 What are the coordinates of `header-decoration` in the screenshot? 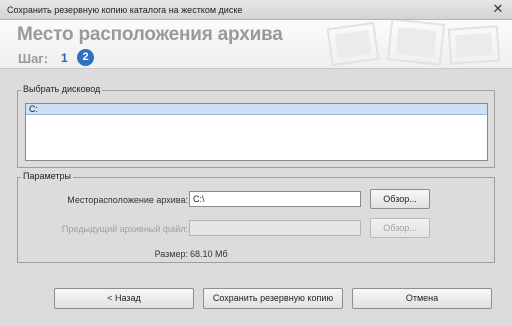 It's located at (413, 43).